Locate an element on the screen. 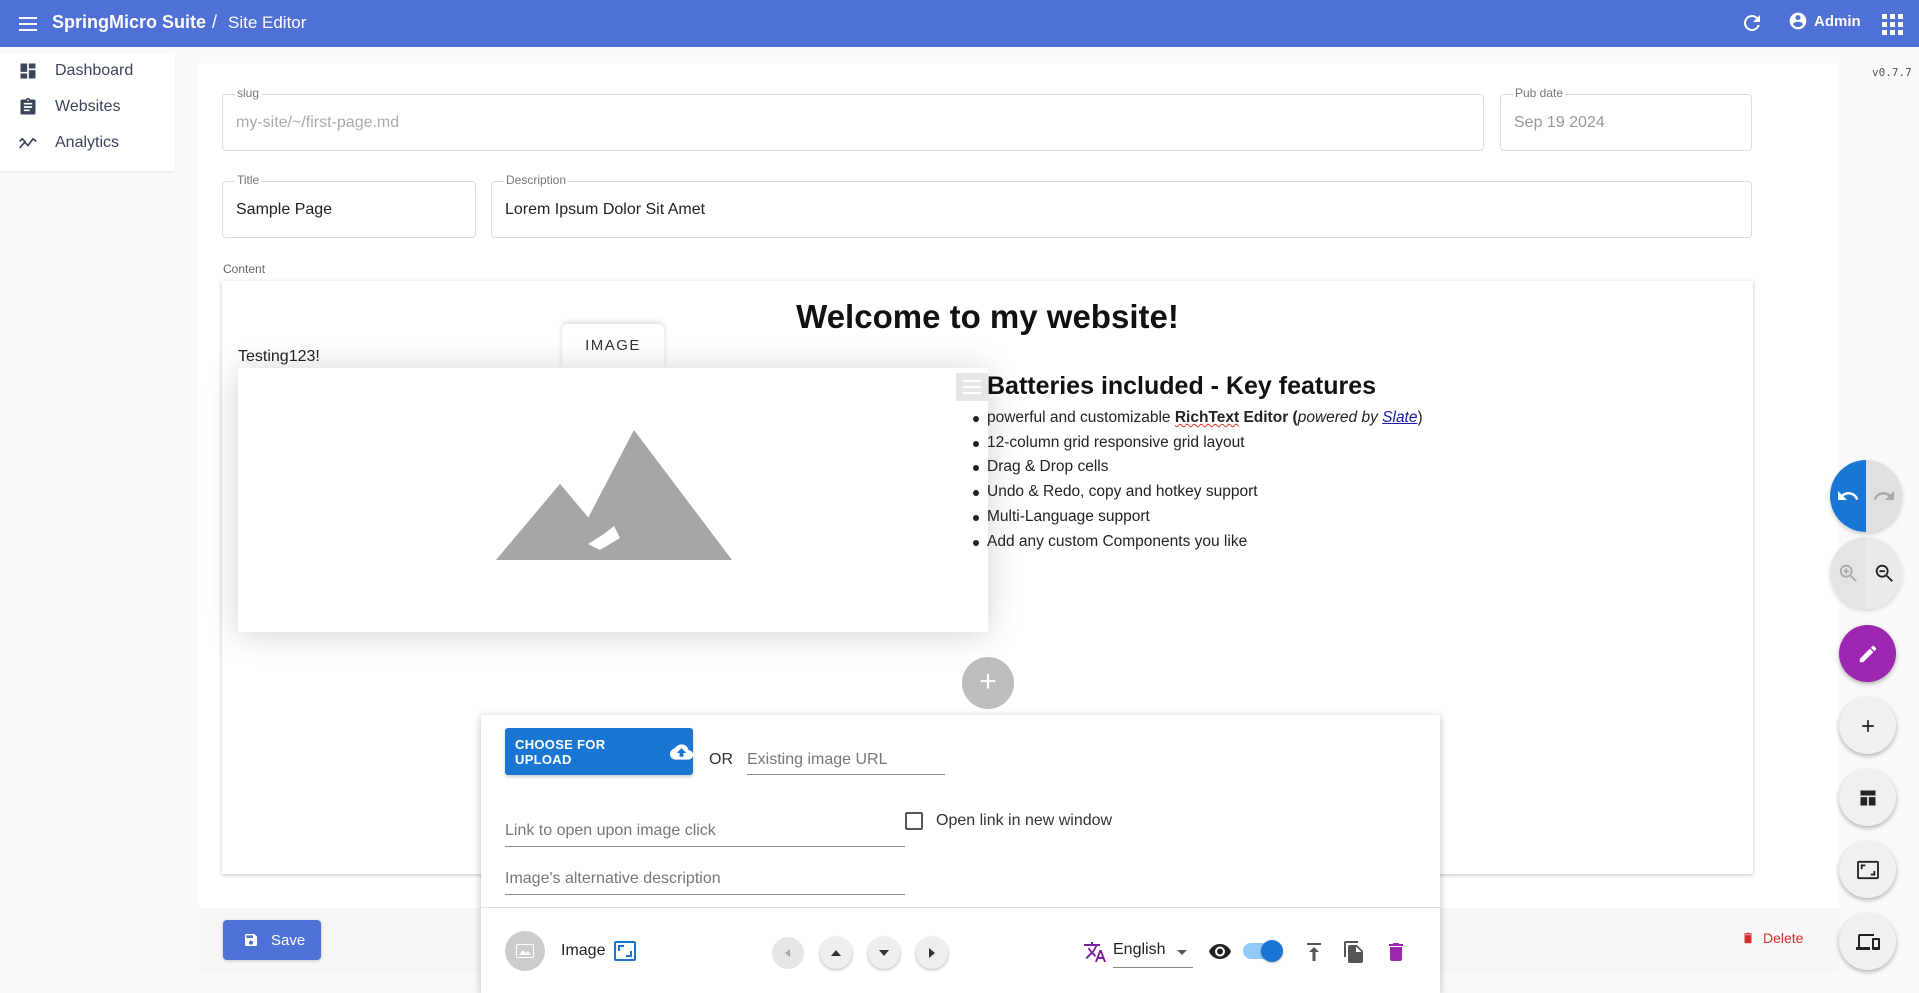  chevron-right-icon is located at coordinates (932, 953).